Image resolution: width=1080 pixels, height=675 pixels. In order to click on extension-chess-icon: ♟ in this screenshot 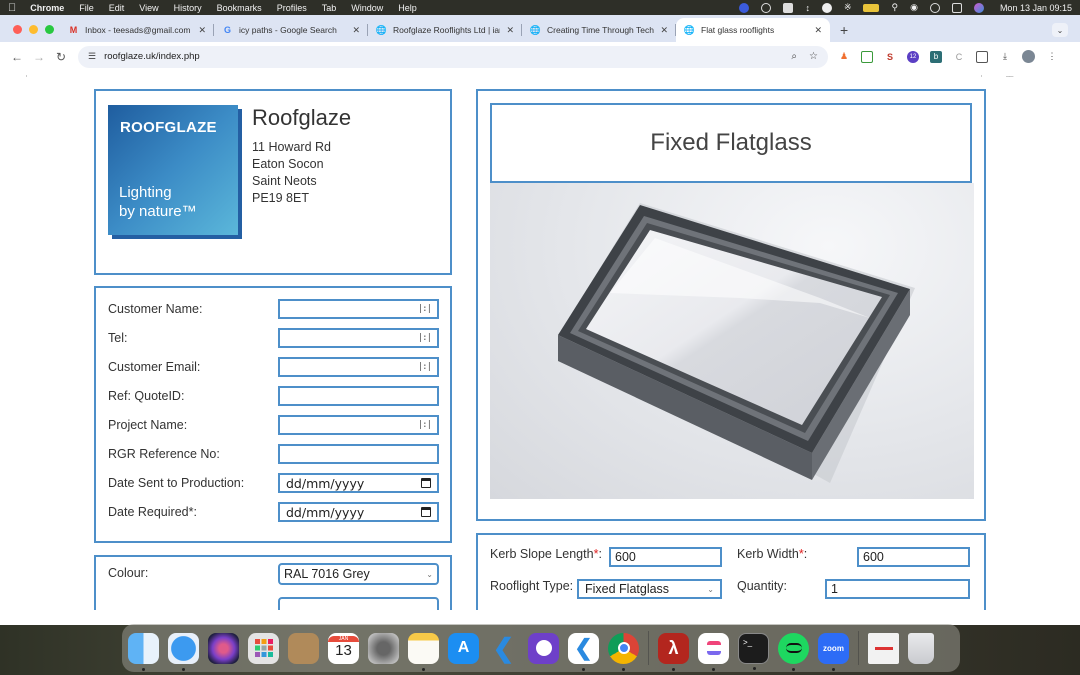, I will do `click(844, 57)`.